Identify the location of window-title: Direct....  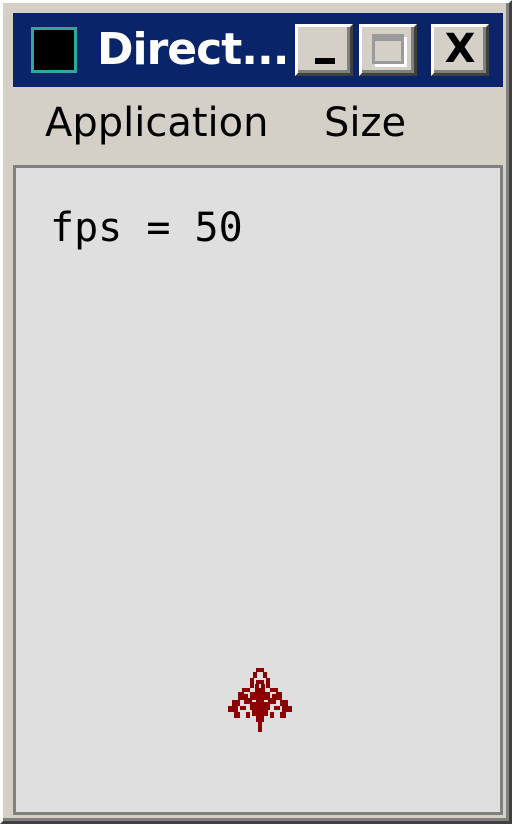
(193, 49).